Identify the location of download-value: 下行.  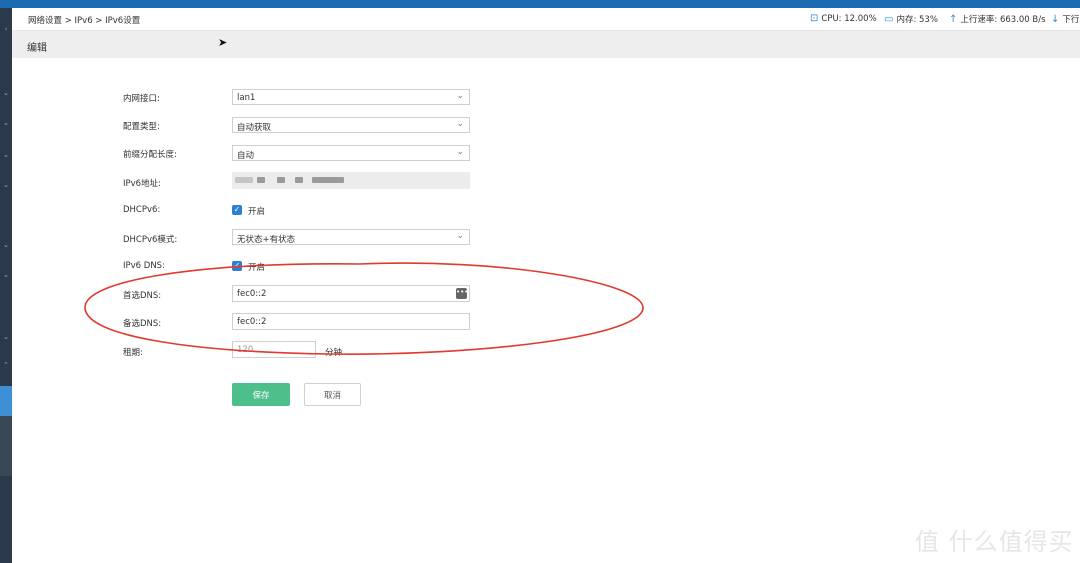
(1071, 20).